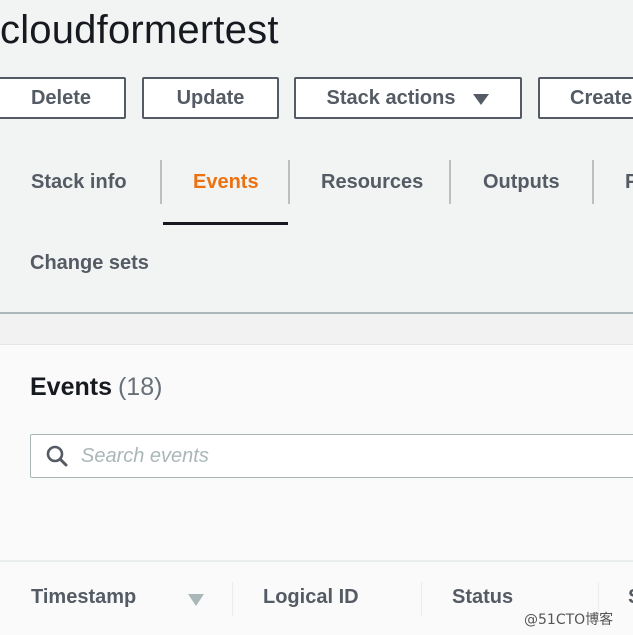 Image resolution: width=633 pixels, height=635 pixels. What do you see at coordinates (391, 97) in the screenshot?
I see `stack-actions-label: Stack actions` at bounding box center [391, 97].